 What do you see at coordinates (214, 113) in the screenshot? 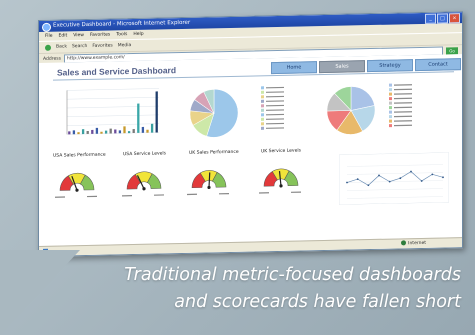
I see `pie-chart-1-slices` at bounding box center [214, 113].